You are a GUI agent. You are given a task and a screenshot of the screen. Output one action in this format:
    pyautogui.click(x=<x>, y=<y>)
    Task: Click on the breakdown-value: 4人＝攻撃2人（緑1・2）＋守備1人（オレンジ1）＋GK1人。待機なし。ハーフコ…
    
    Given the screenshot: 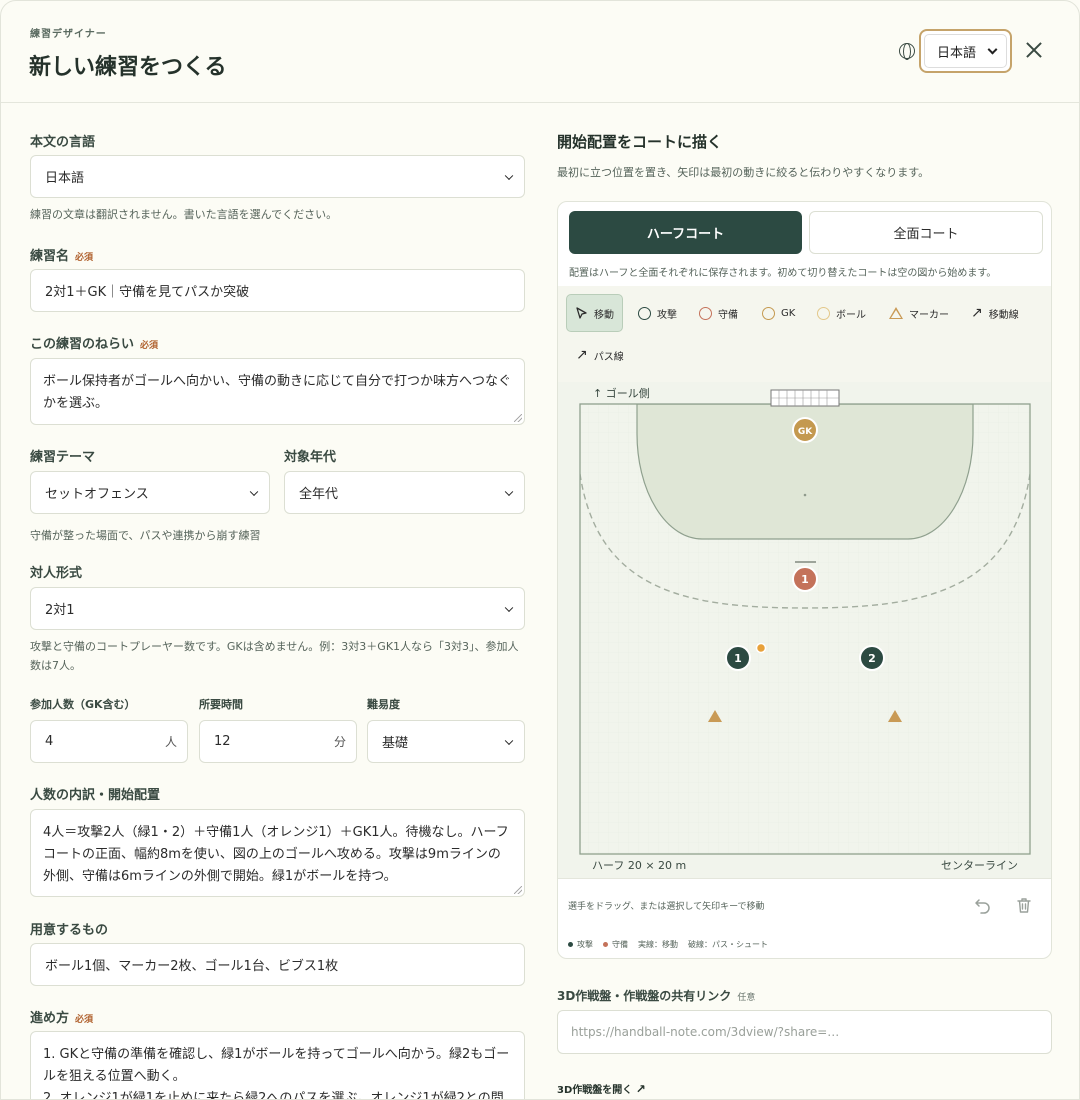 What is the action you would take?
    pyautogui.click(x=276, y=854)
    